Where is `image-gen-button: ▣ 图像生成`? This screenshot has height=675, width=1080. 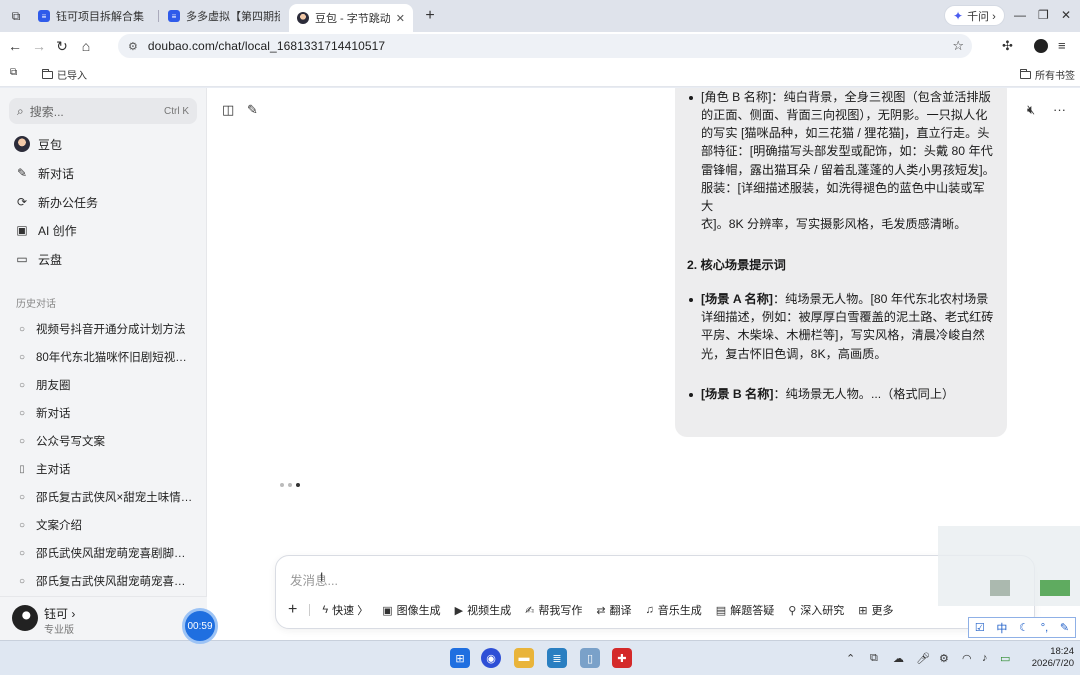
image-gen-button: ▣ 图像生成 is located at coordinates (411, 610).